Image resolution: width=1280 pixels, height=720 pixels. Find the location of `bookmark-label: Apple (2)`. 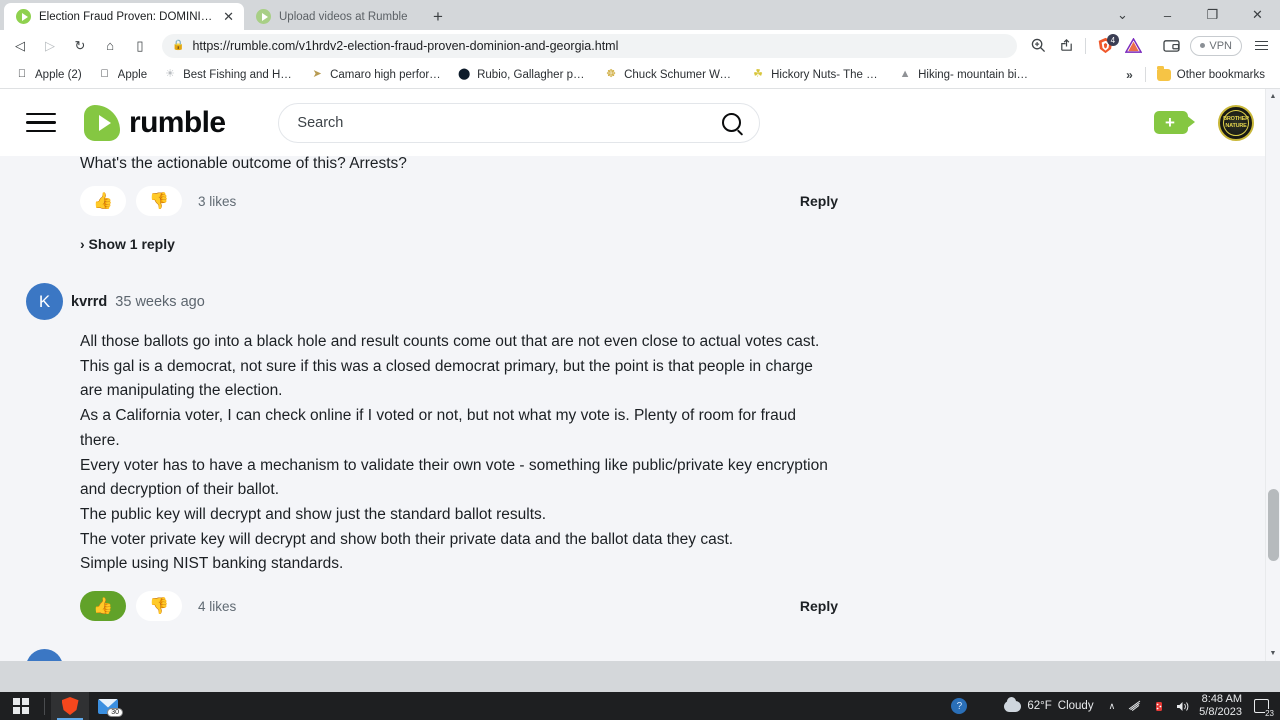

bookmark-label: Apple (2) is located at coordinates (58, 74).